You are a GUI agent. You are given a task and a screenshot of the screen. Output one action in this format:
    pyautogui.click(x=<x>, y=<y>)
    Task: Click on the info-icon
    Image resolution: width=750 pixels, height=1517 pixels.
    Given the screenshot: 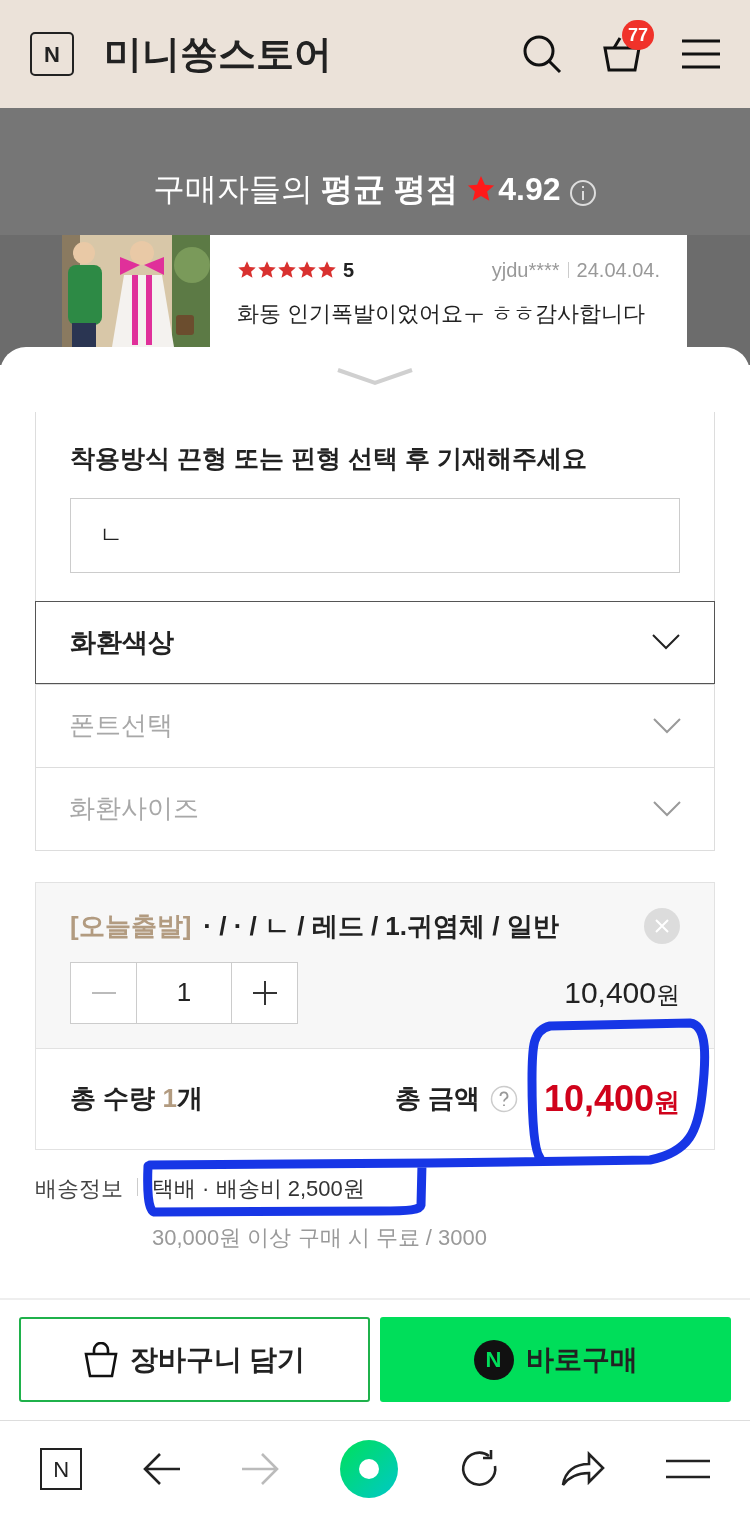 What is the action you would take?
    pyautogui.click(x=582, y=193)
    